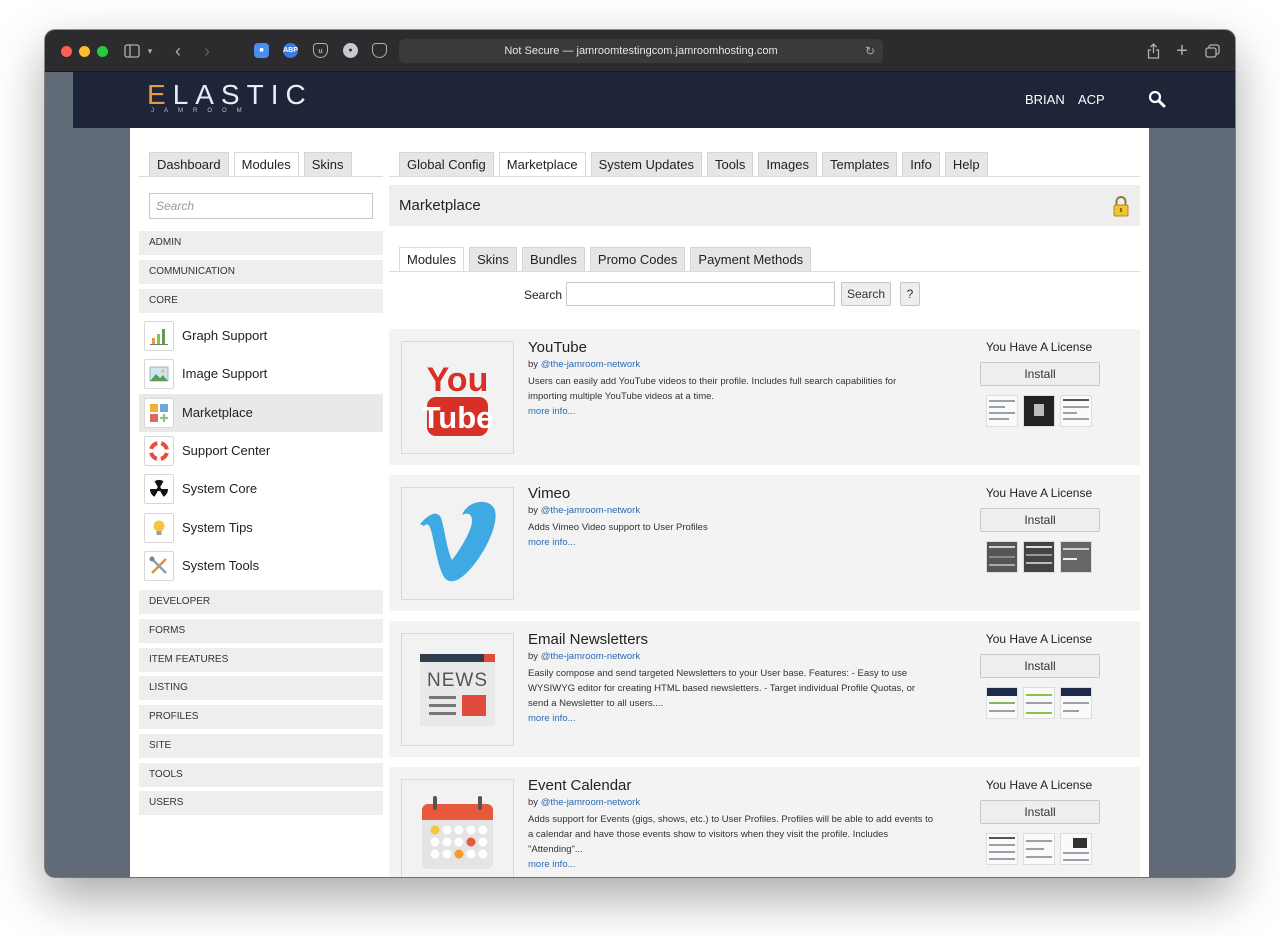  What do you see at coordinates (226, 450) in the screenshot?
I see `sidebar-item-label: Support Center` at bounding box center [226, 450].